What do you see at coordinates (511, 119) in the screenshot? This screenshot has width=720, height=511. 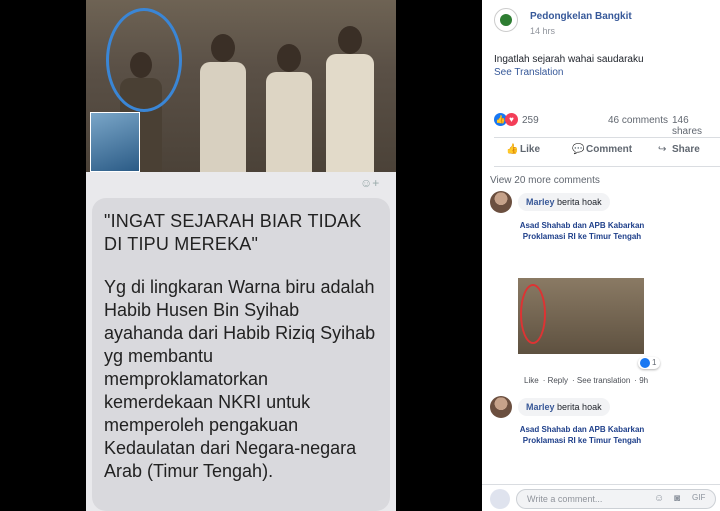 I see `love-reaction-icon: ♥` at bounding box center [511, 119].